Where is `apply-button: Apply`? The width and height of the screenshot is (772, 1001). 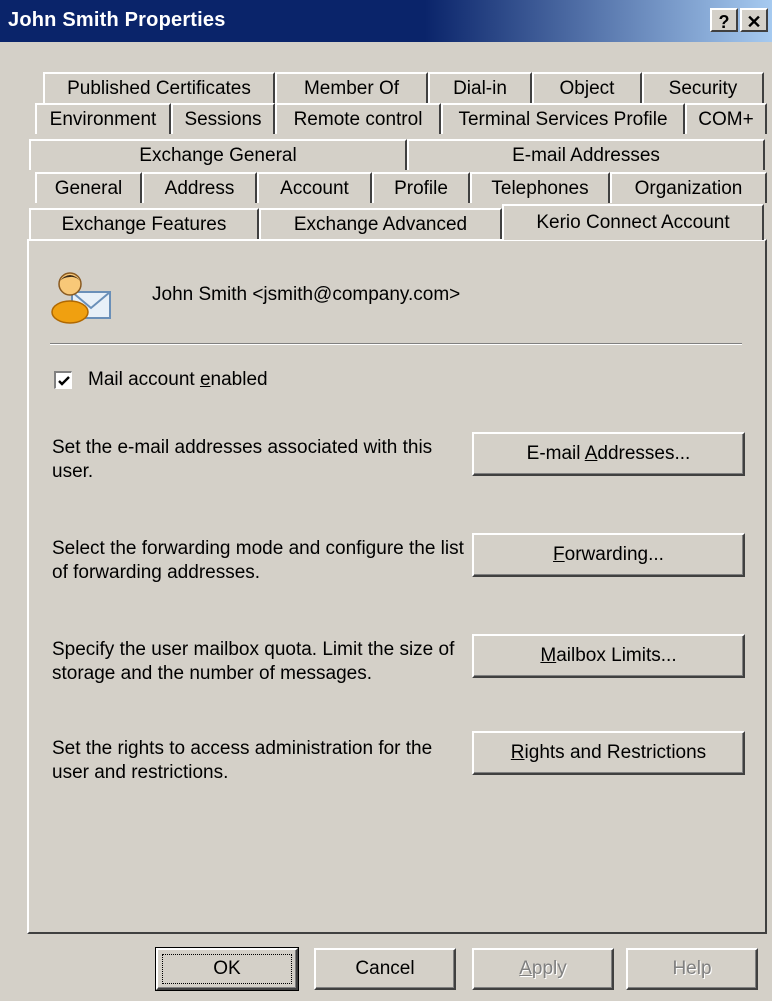 apply-button: Apply is located at coordinates (543, 969).